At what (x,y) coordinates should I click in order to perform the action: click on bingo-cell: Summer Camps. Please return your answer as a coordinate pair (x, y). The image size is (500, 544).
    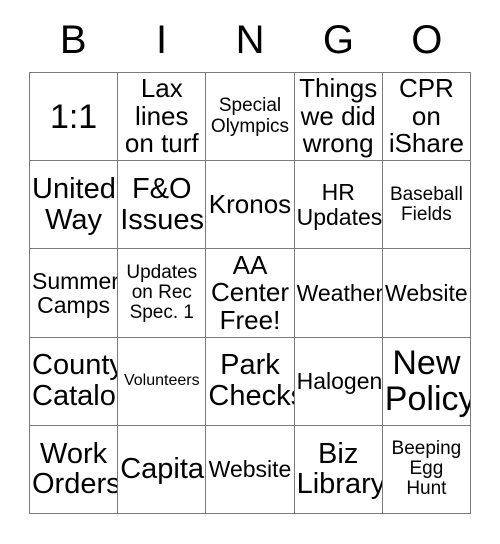
    Looking at the image, I should click on (74, 293).